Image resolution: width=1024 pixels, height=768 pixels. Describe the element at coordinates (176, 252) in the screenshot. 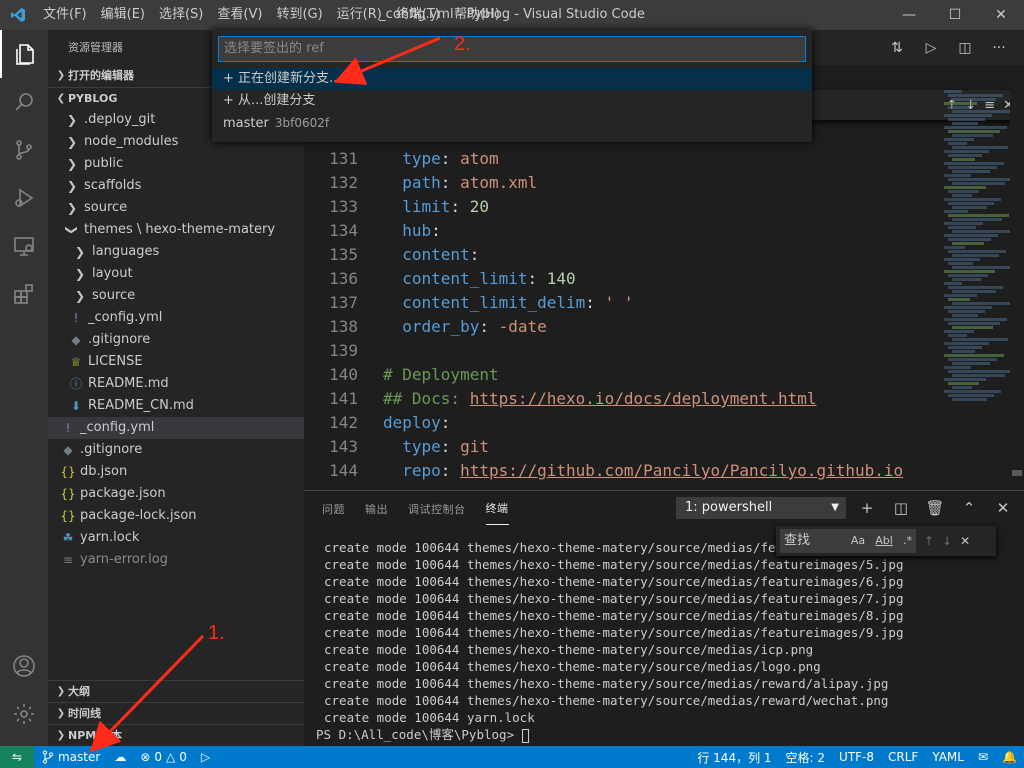

I see `tree-item: ❯ languages` at that location.